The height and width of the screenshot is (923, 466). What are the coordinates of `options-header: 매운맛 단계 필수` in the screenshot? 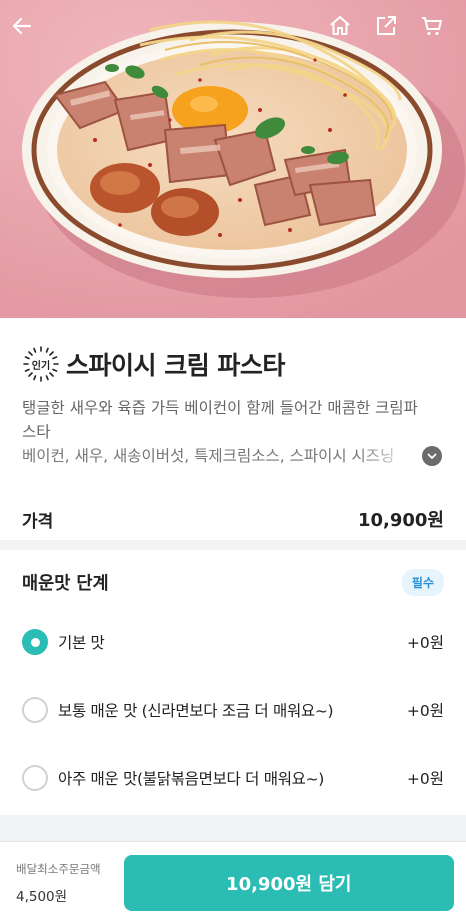 It's located at (233, 579).